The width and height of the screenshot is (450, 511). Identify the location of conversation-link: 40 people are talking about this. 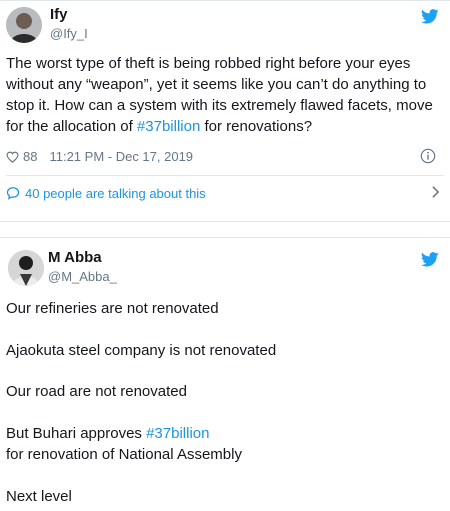
(223, 193).